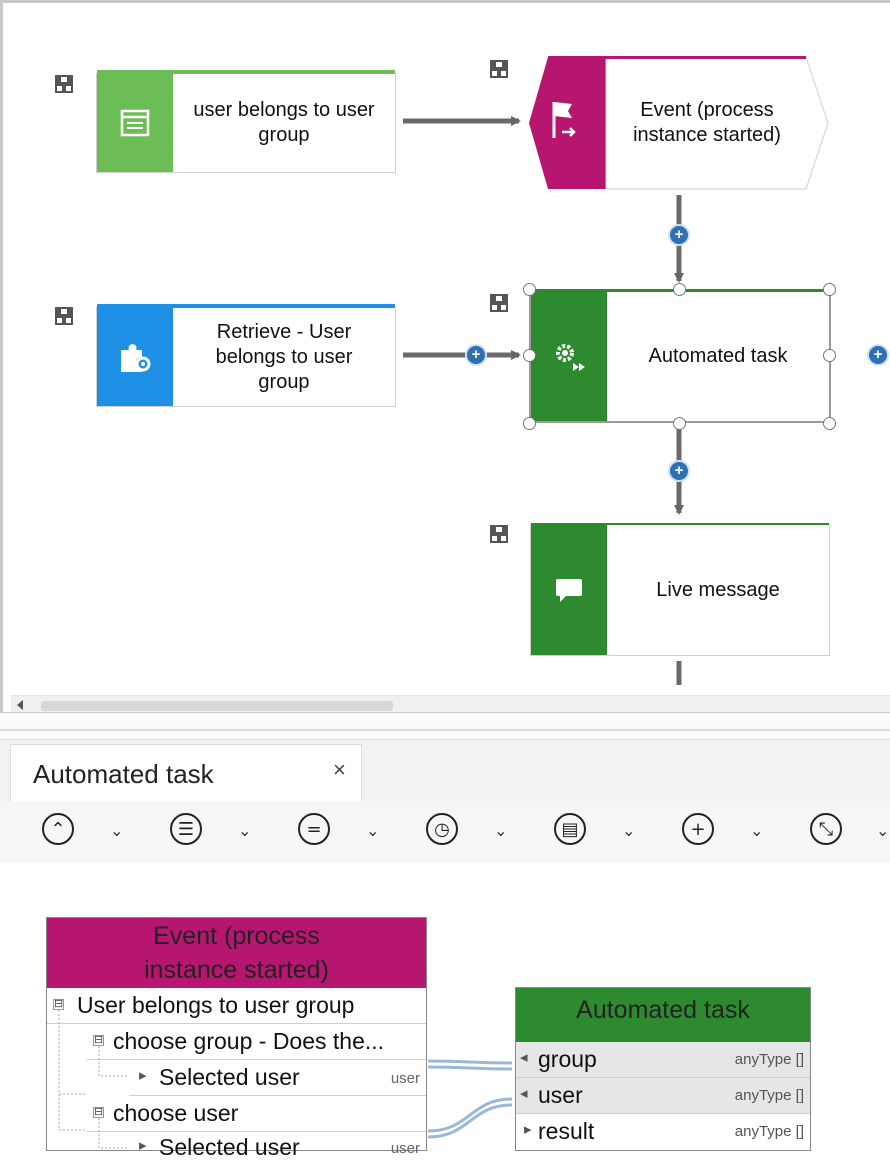 This screenshot has height=1167, width=890. I want to click on document-circle-icon: ▤, so click(570, 829).